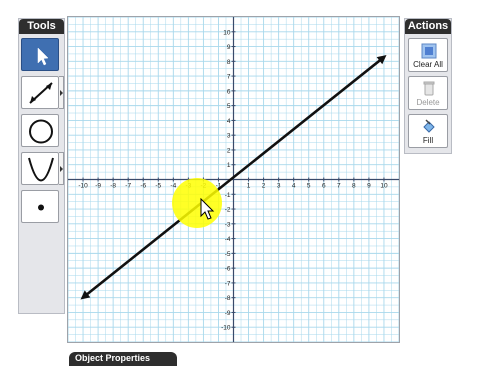  What do you see at coordinates (309, 186) in the screenshot?
I see `x-tick-label: 5` at bounding box center [309, 186].